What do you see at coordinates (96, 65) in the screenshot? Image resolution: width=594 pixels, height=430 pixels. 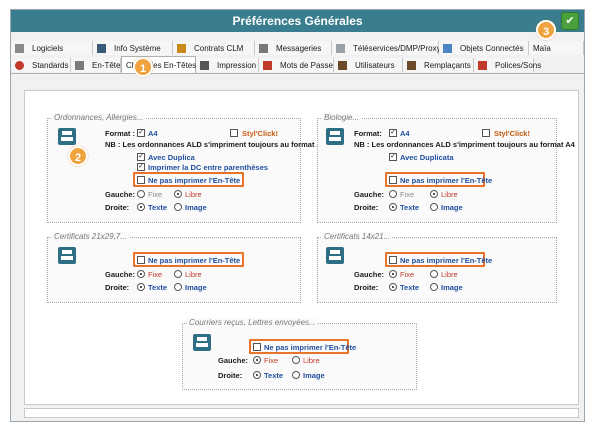 I see `tab-en-t-te: En-Tête` at bounding box center [96, 65].